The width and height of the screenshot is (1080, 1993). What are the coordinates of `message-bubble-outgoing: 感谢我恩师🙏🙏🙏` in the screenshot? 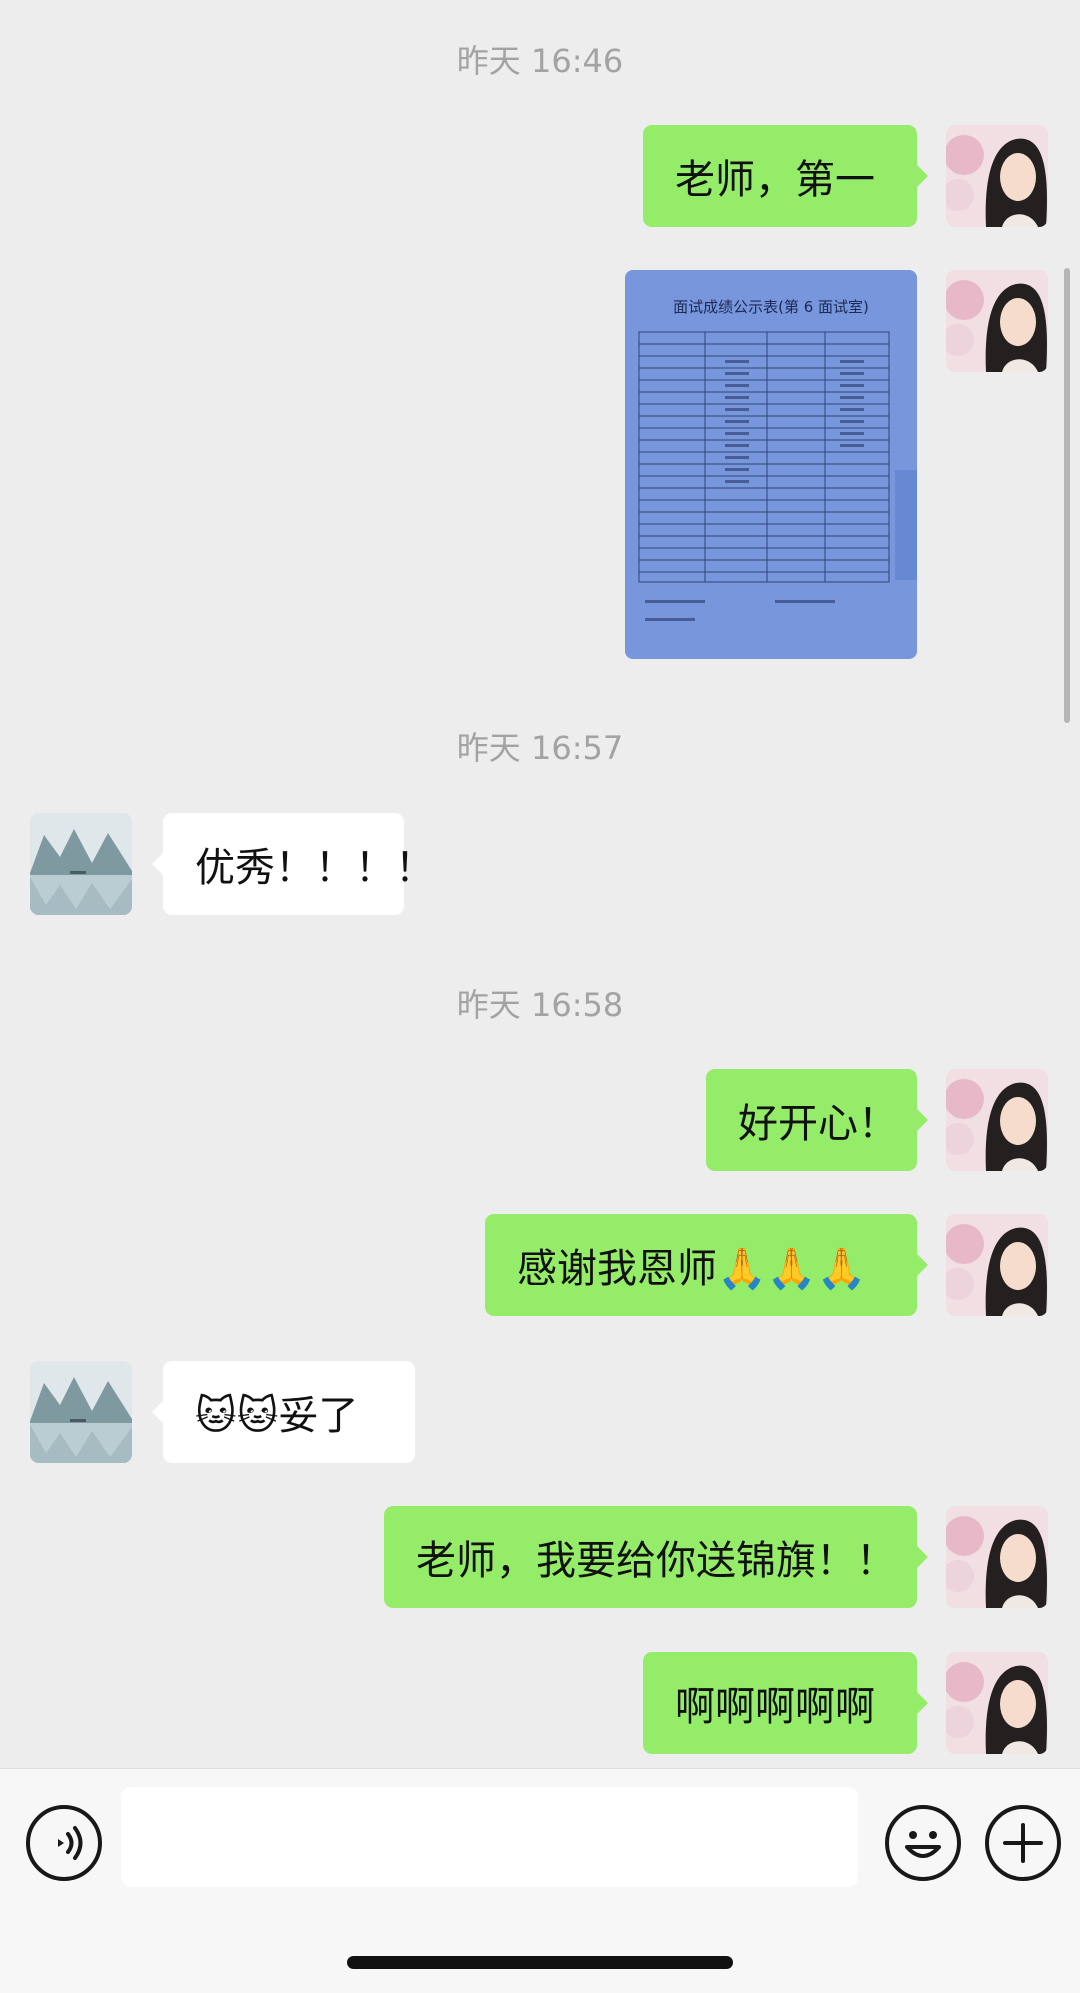 It's located at (706, 1265).